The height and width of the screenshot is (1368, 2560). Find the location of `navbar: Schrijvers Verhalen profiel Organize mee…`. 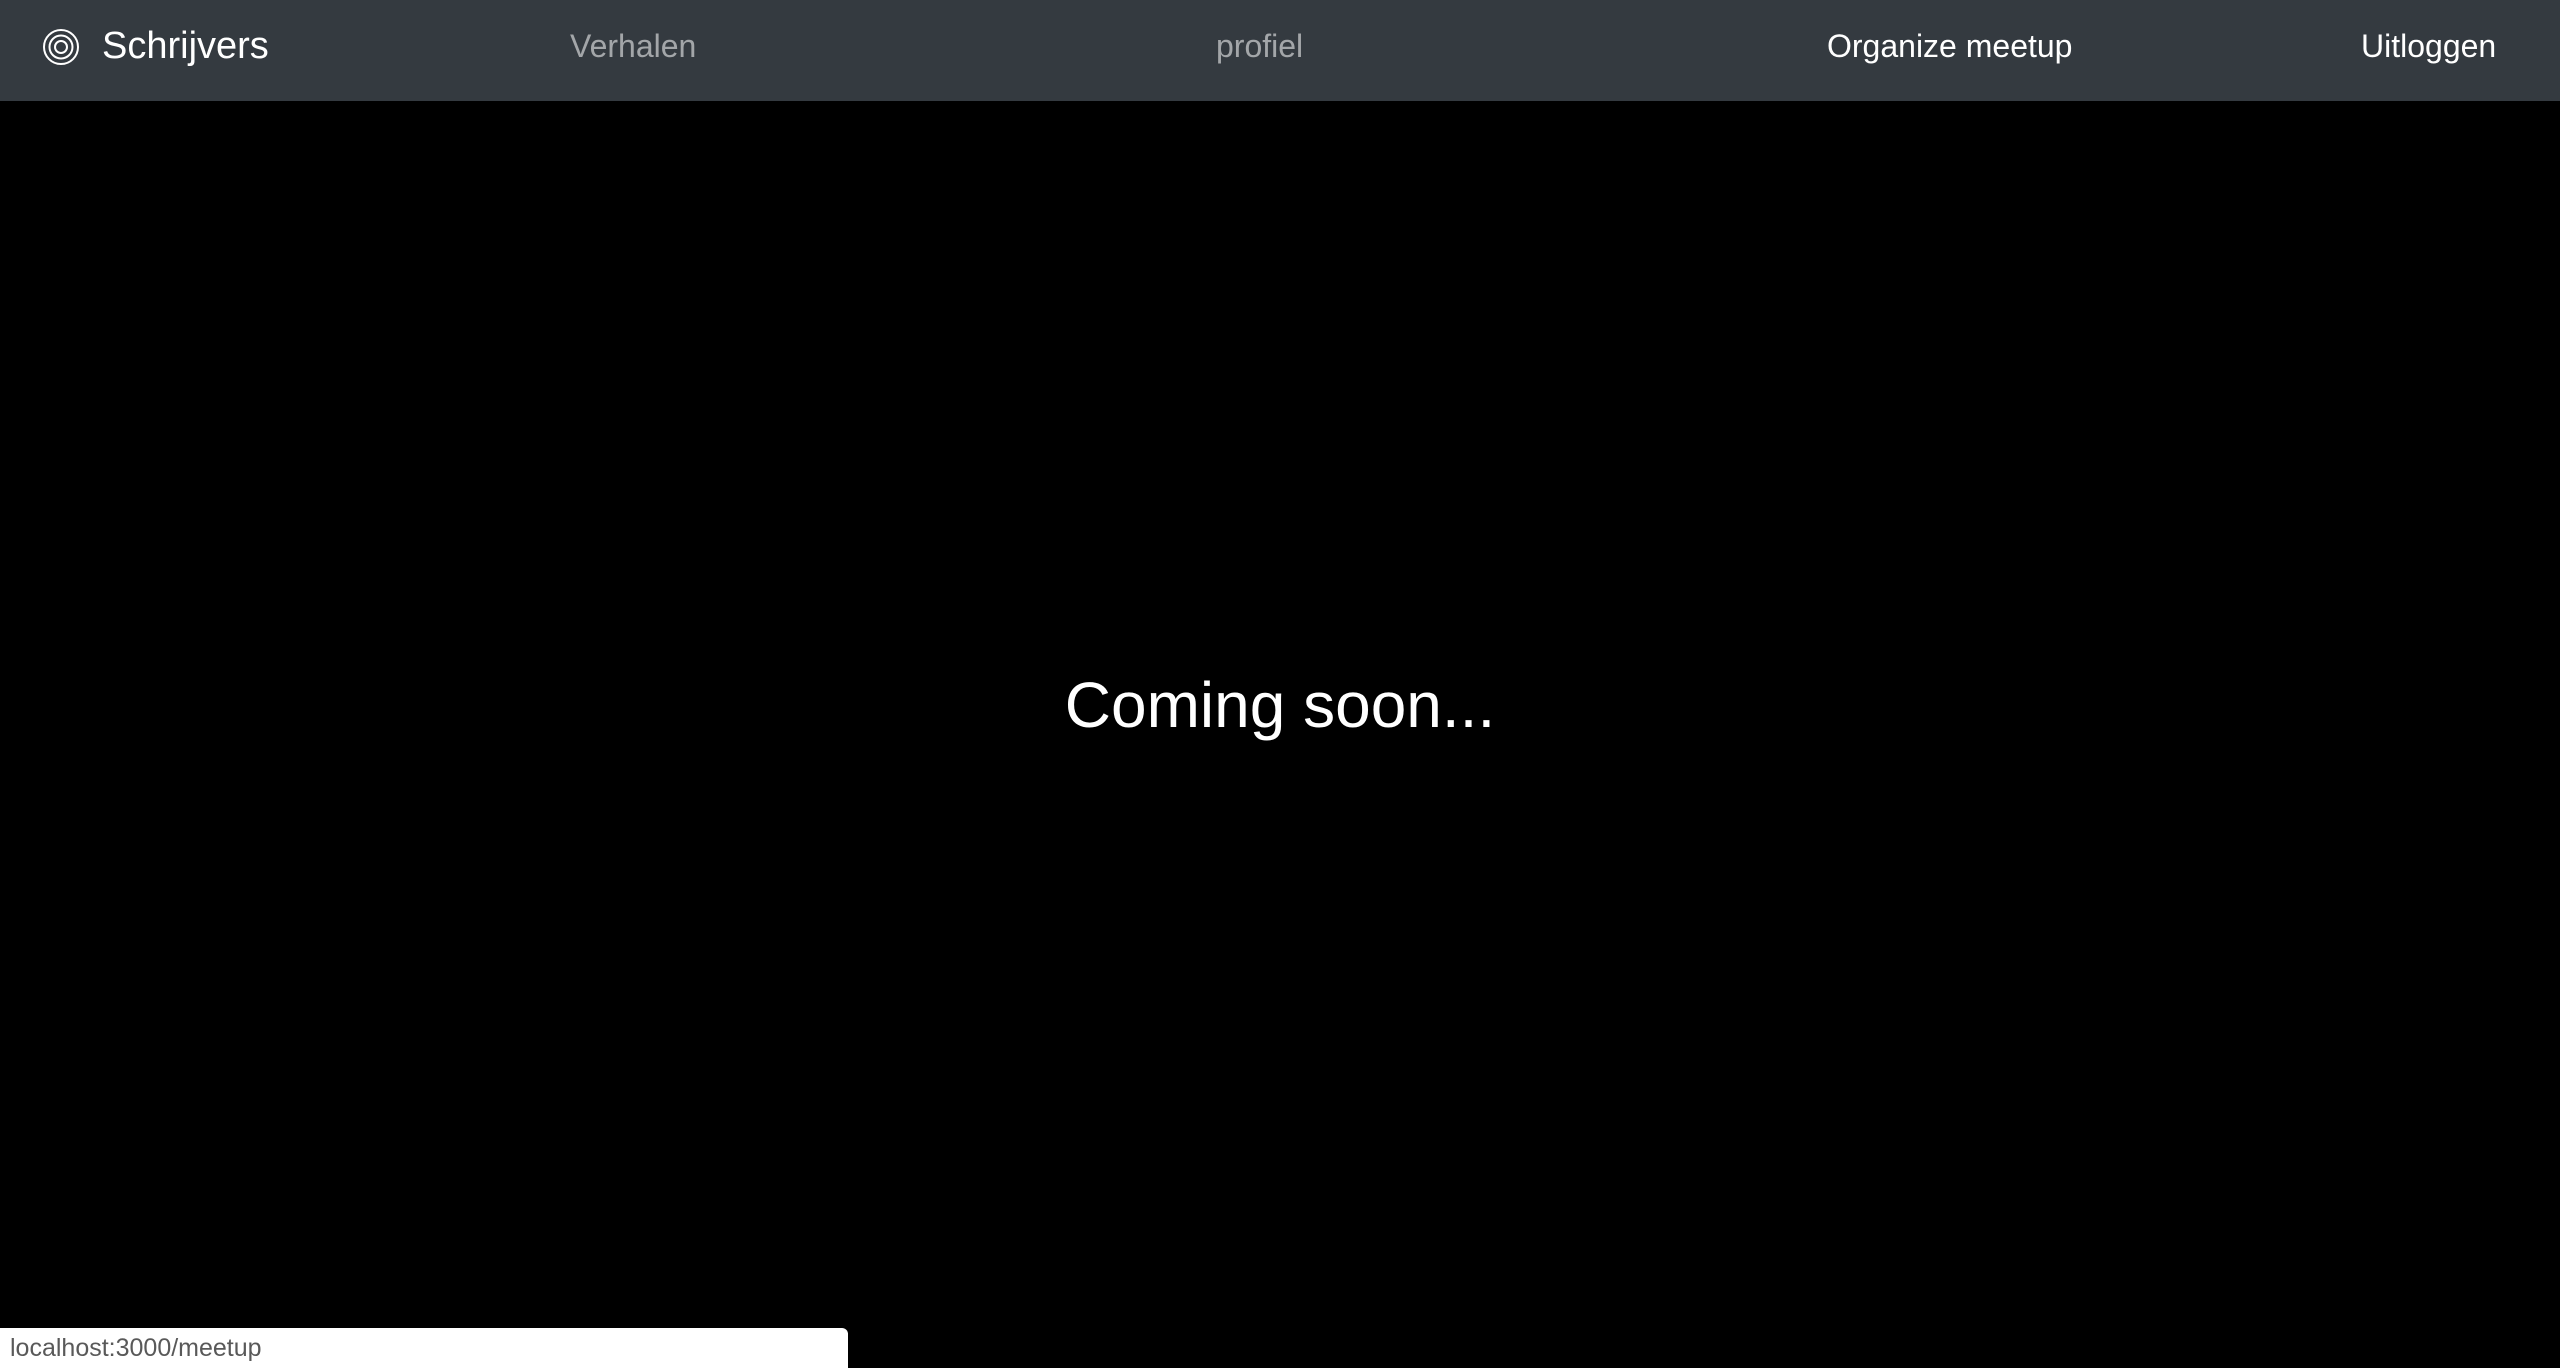

navbar: Schrijvers Verhalen profiel Organize mee… is located at coordinates (1280, 50).